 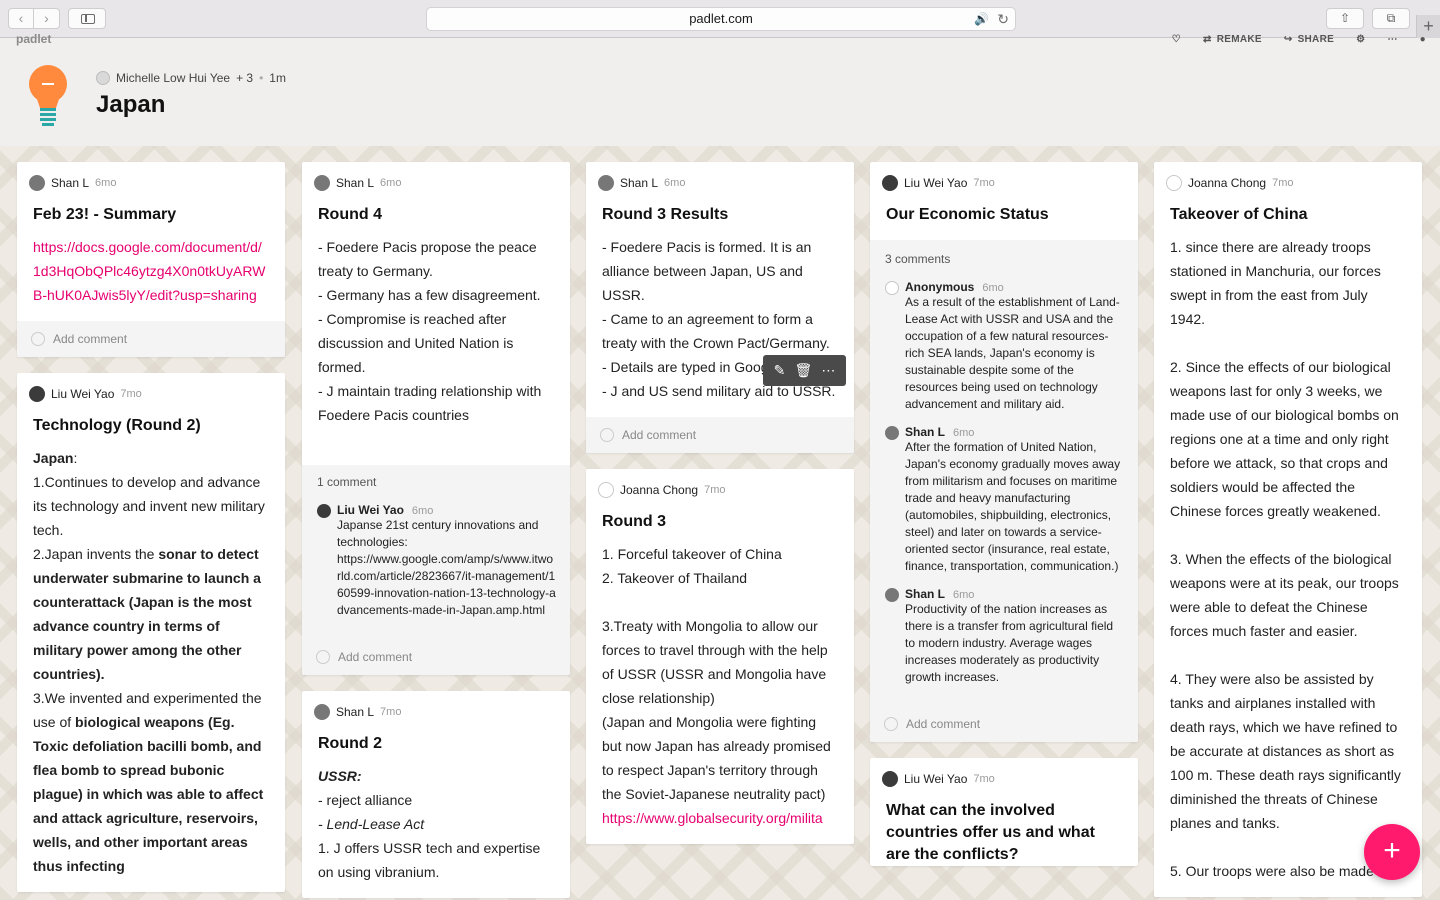 I want to click on comment-age: 6mo, so click(x=964, y=595).